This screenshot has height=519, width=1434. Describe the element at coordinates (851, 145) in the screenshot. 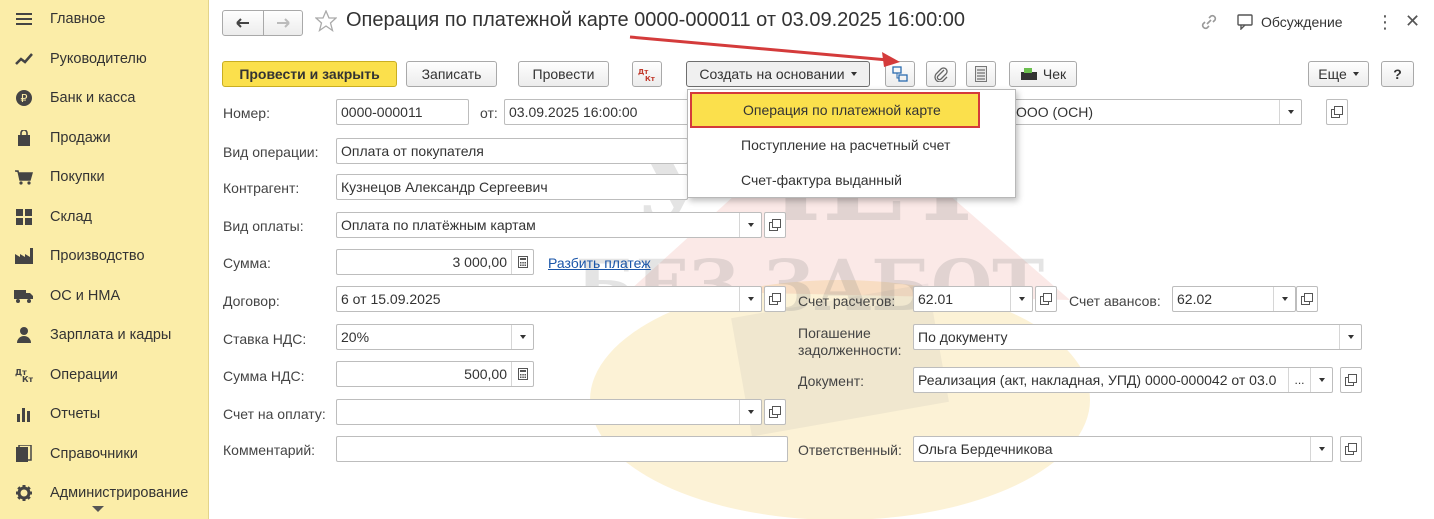

I see `menu-item-bank-receipt: Поступление на расчетный счет` at that location.